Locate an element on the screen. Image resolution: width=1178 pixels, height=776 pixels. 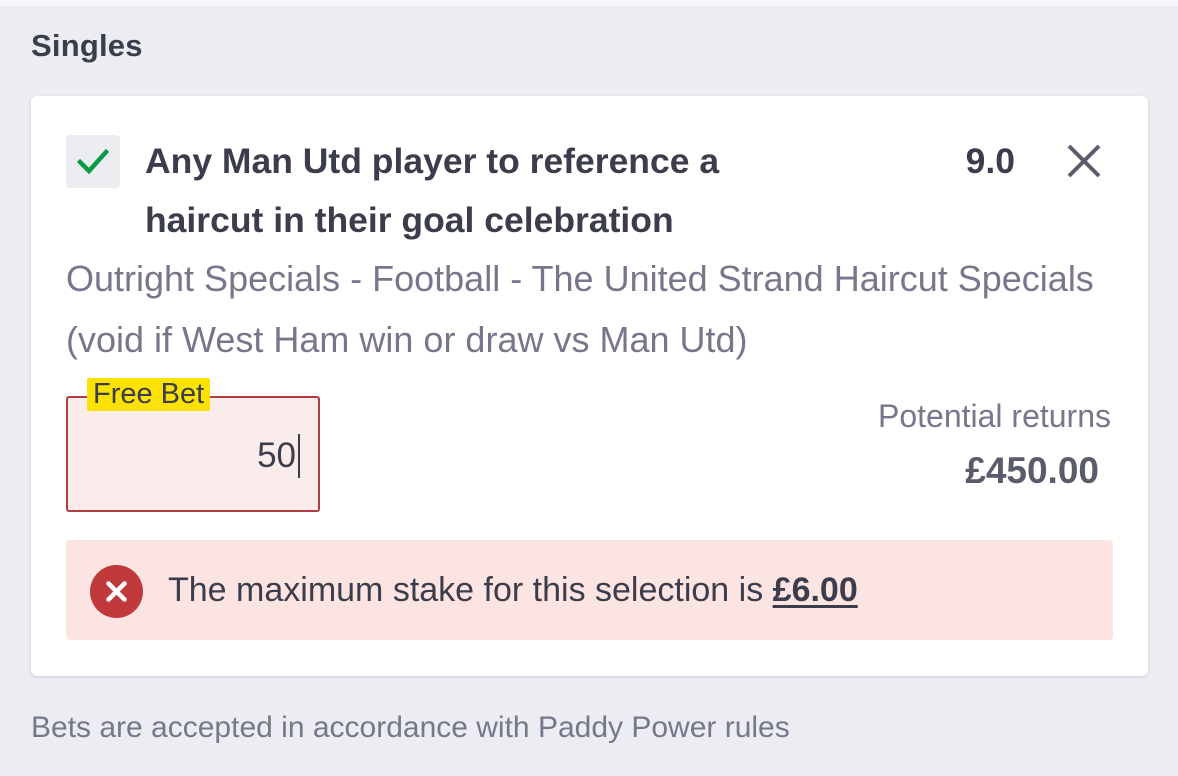
remove-selection-button is located at coordinates (1084, 161).